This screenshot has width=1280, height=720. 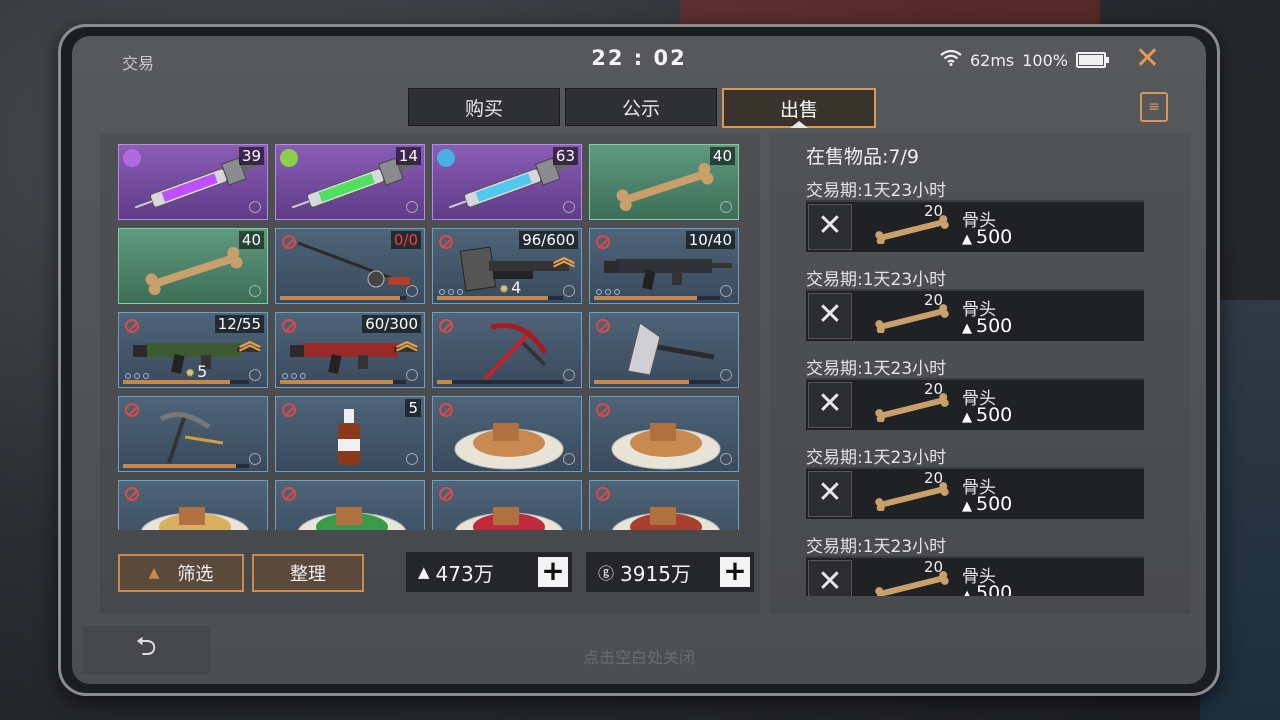 What do you see at coordinates (308, 573) in the screenshot?
I see `sort-button: 整理` at bounding box center [308, 573].